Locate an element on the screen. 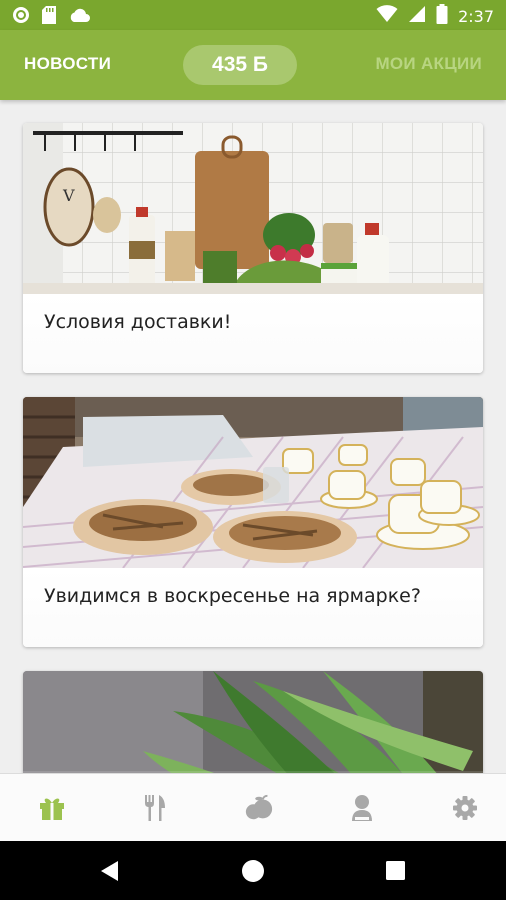 This screenshot has height=900, width=506. nav-gifts is located at coordinates (52, 808).